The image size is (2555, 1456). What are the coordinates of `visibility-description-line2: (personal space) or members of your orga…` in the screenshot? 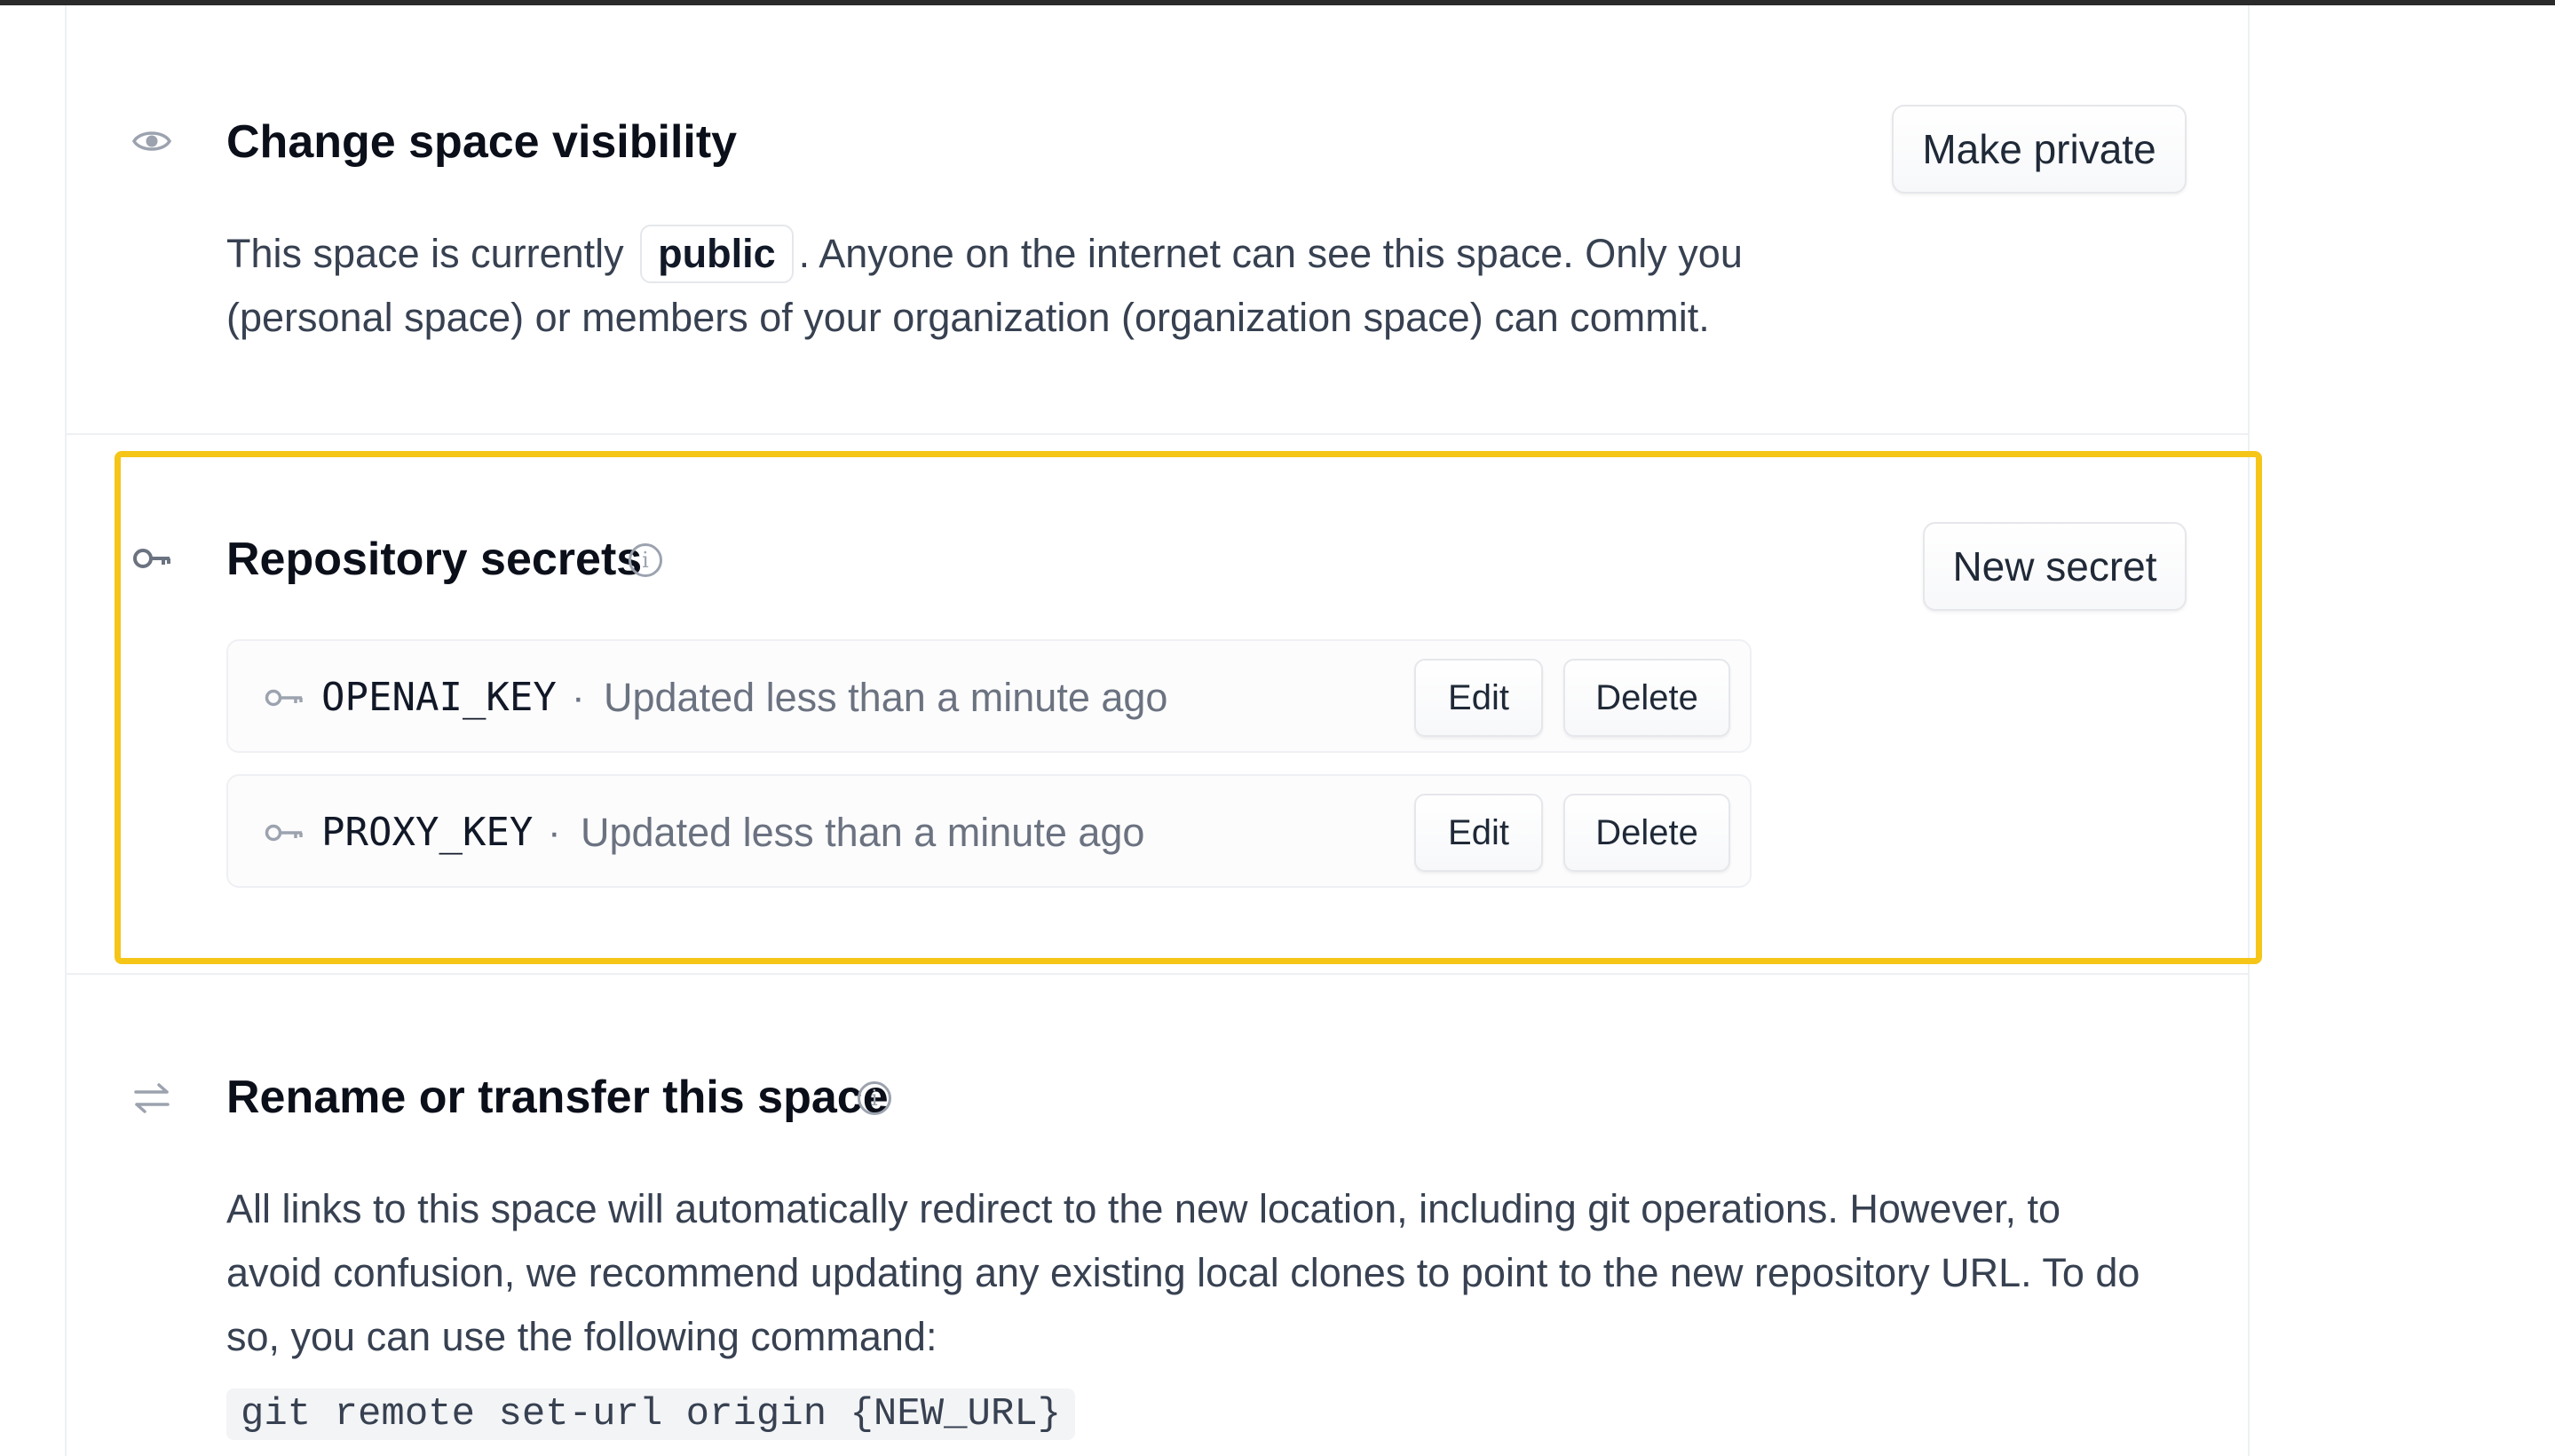 It's located at (968, 317).